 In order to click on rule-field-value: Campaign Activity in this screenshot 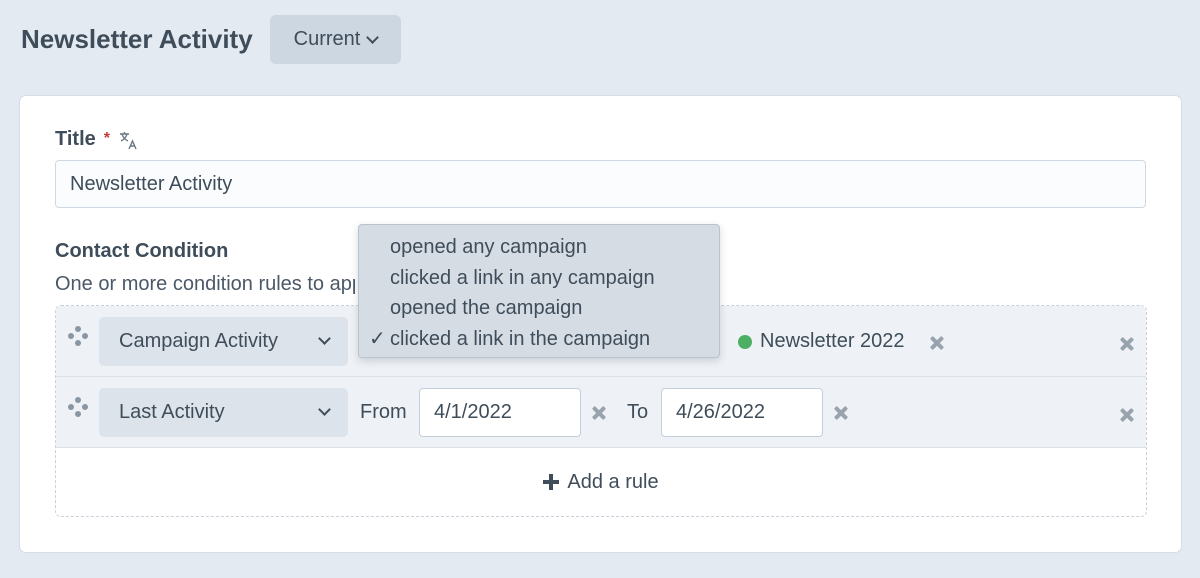, I will do `click(198, 341)`.